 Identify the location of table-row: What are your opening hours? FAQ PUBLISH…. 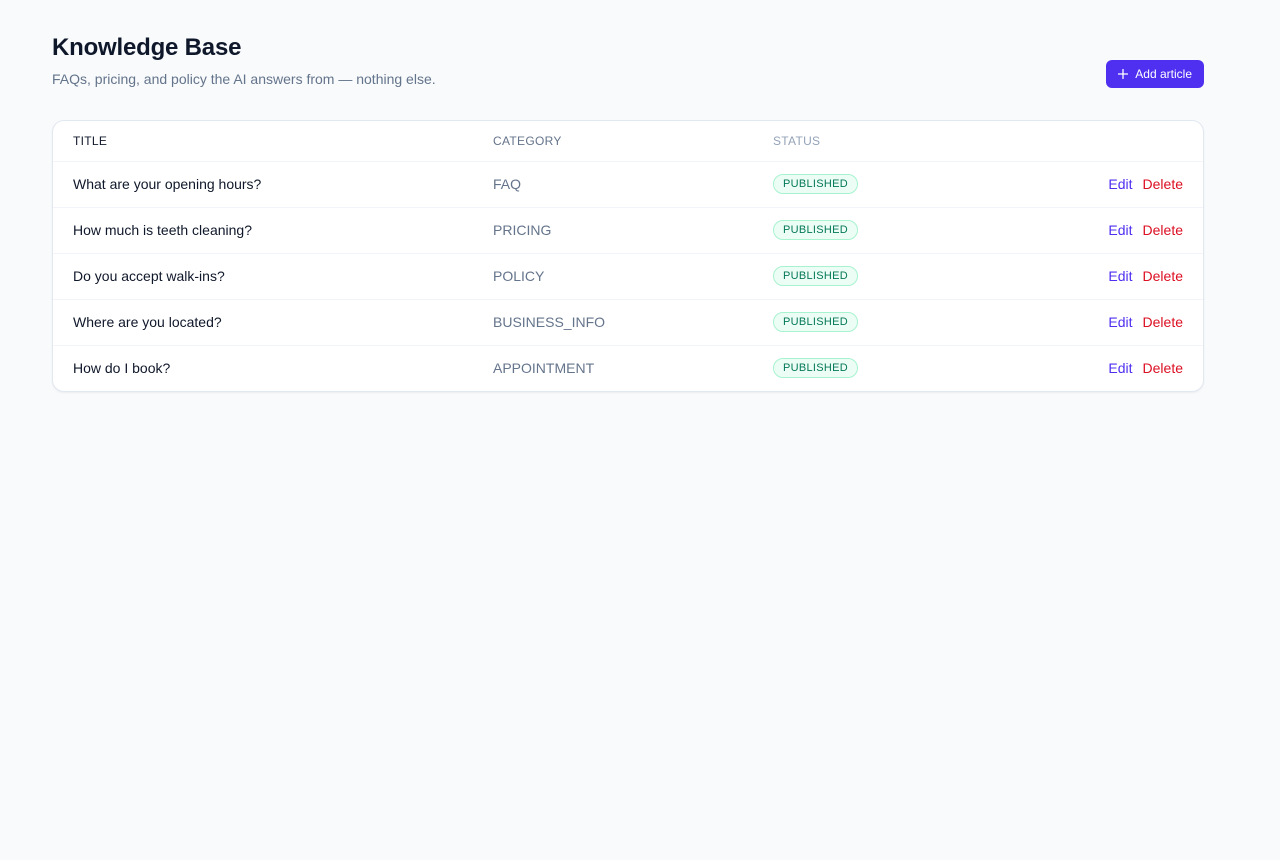
(628, 184).